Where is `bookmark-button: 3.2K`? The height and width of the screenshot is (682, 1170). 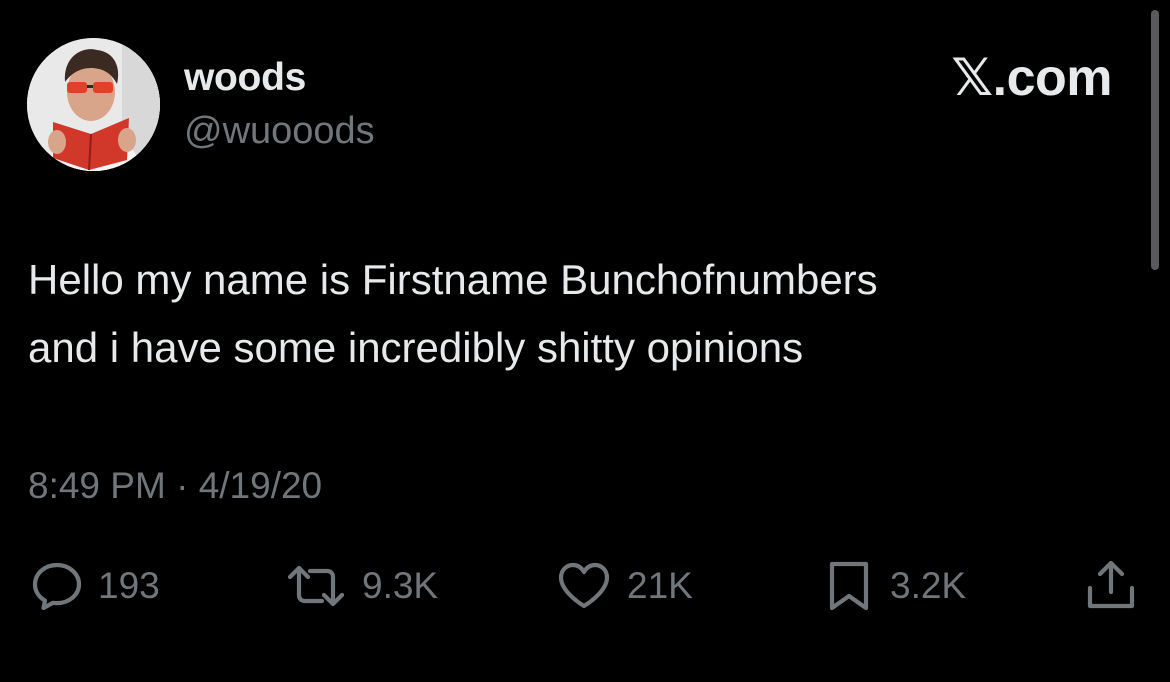 bookmark-button: 3.2K is located at coordinates (894, 586).